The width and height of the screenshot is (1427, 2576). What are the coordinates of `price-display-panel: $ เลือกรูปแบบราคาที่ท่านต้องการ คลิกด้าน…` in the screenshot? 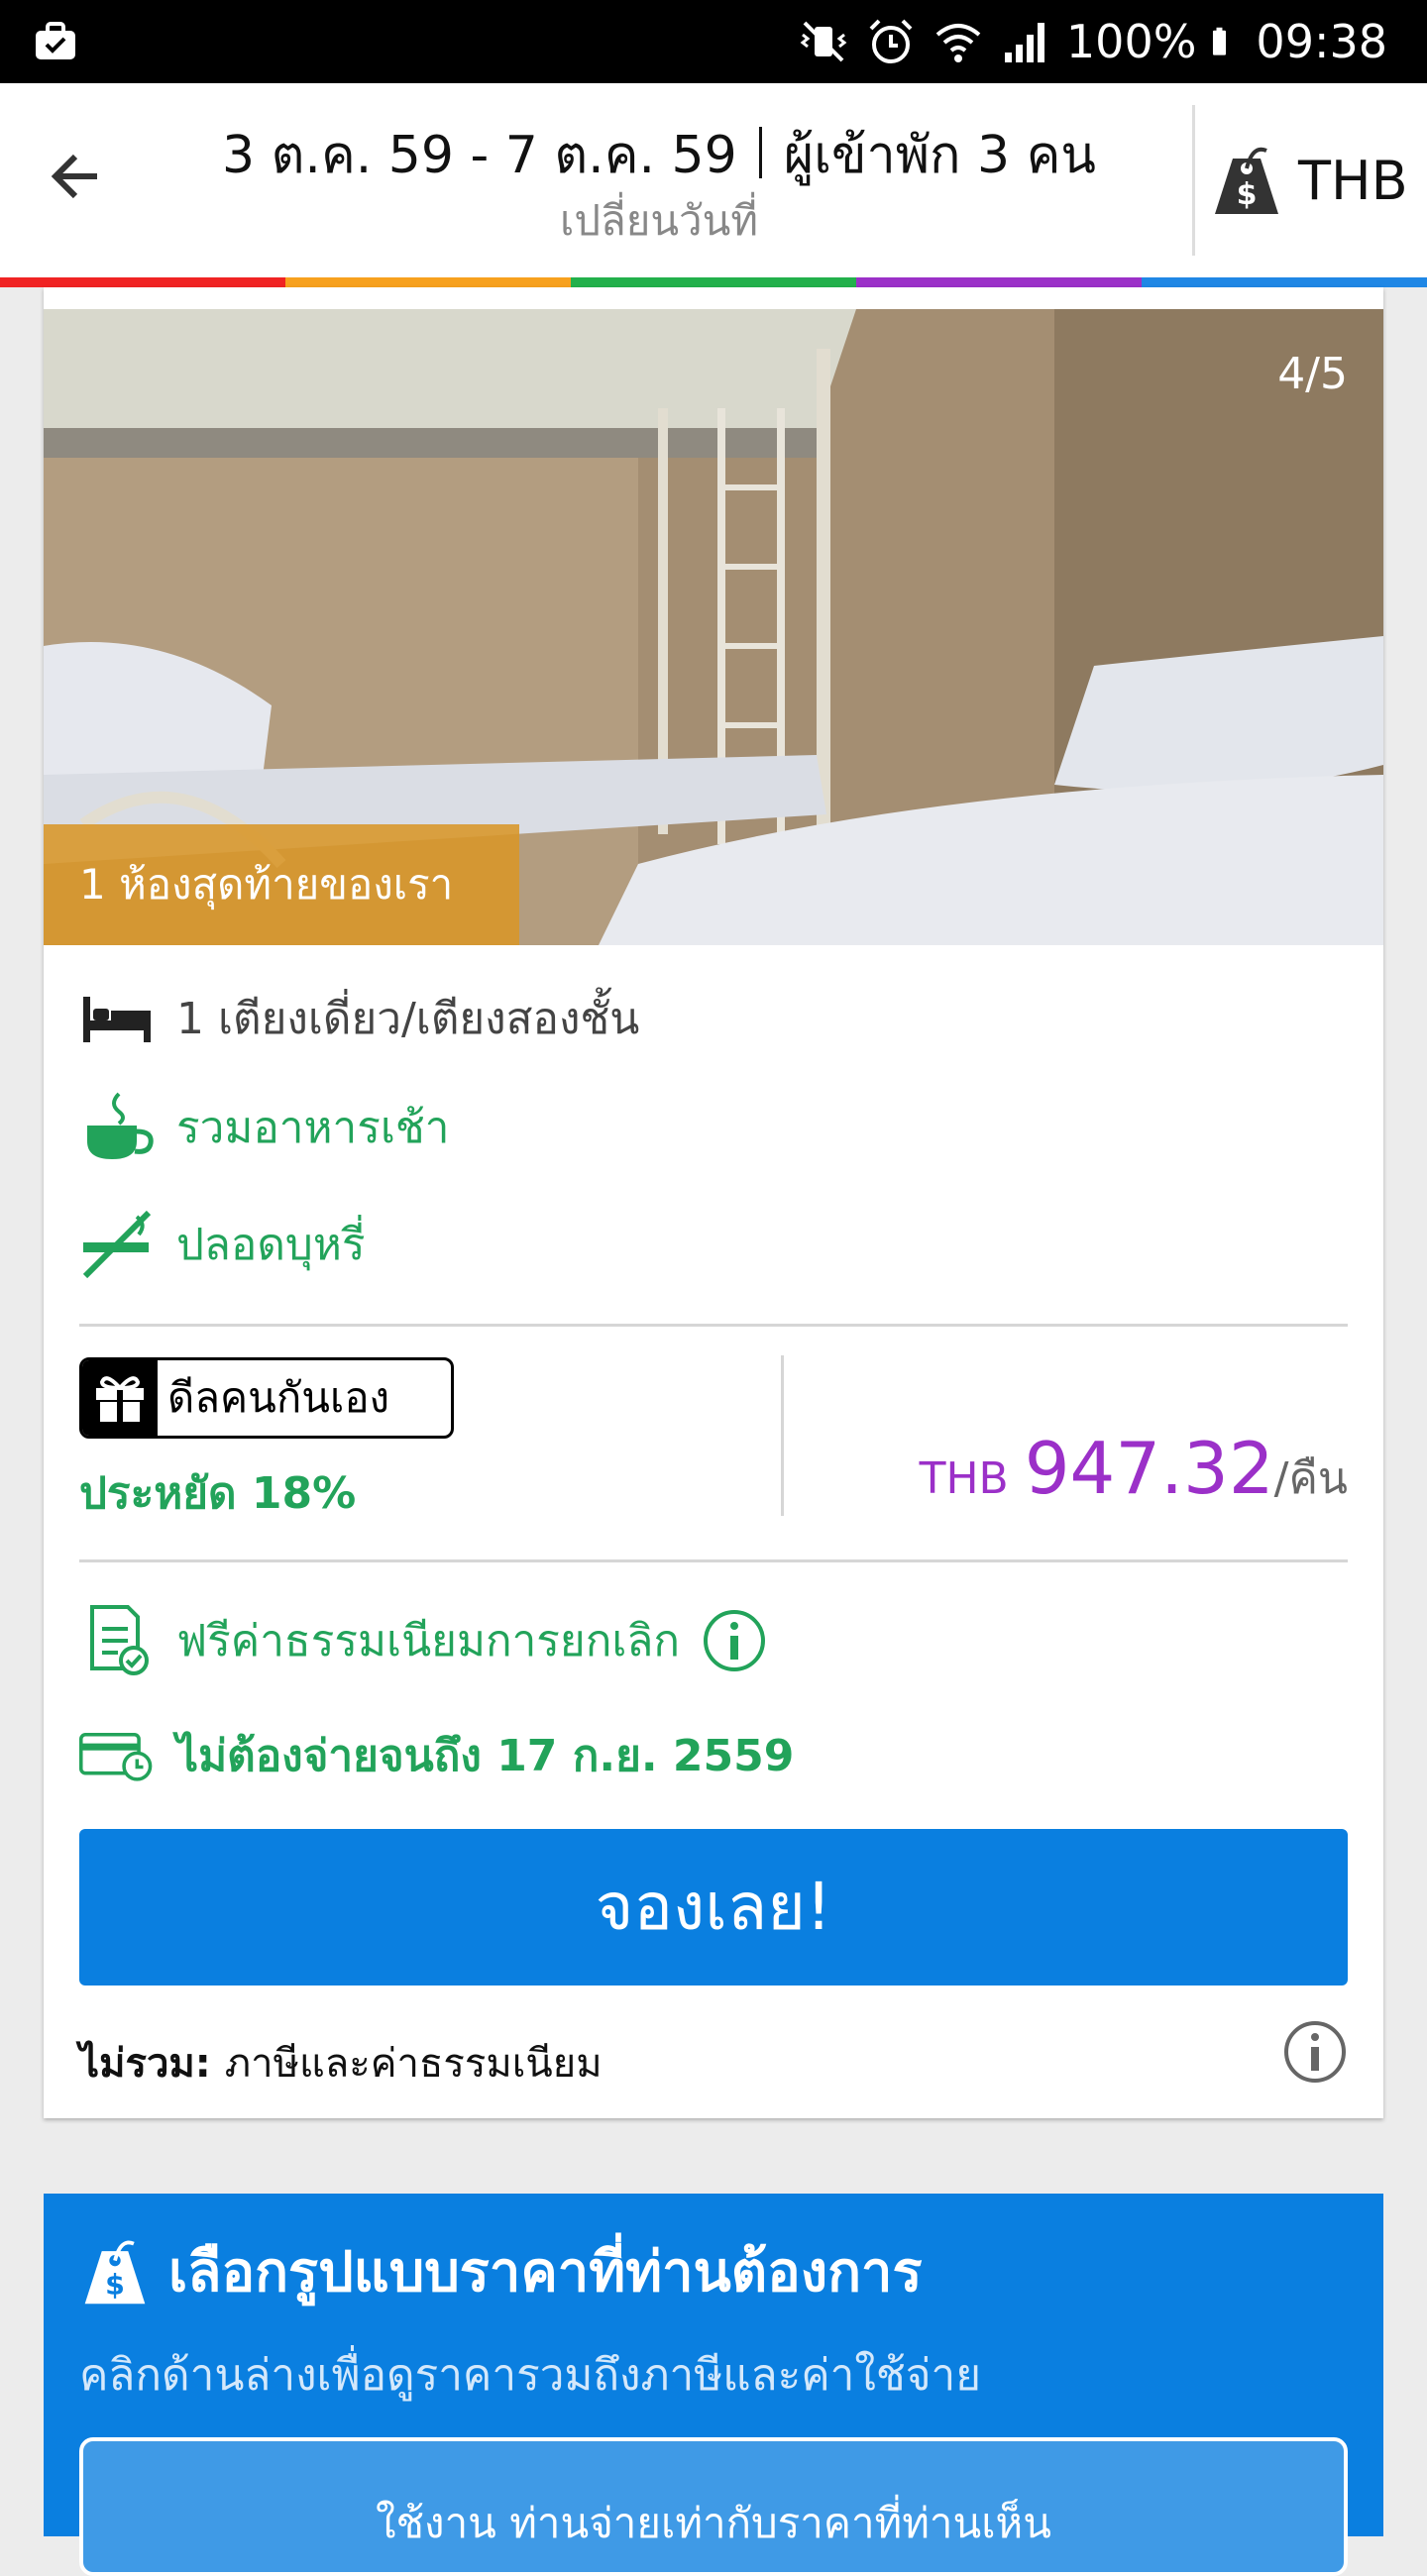 It's located at (713, 2385).